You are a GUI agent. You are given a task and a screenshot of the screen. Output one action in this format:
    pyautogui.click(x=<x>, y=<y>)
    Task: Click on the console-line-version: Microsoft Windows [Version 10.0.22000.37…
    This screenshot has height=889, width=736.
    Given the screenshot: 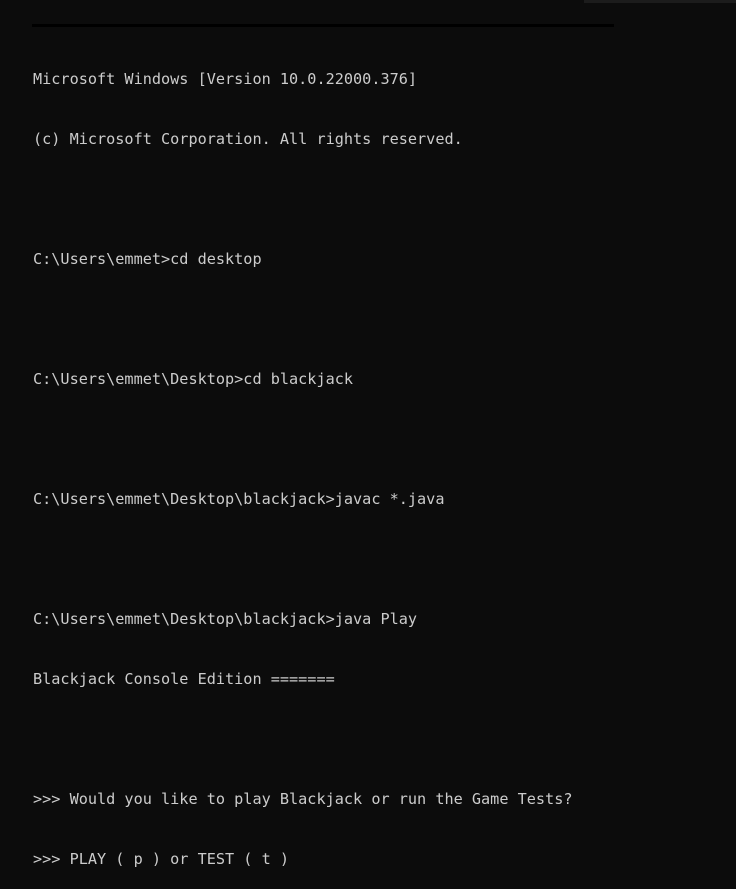 What is the action you would take?
    pyautogui.click(x=225, y=79)
    